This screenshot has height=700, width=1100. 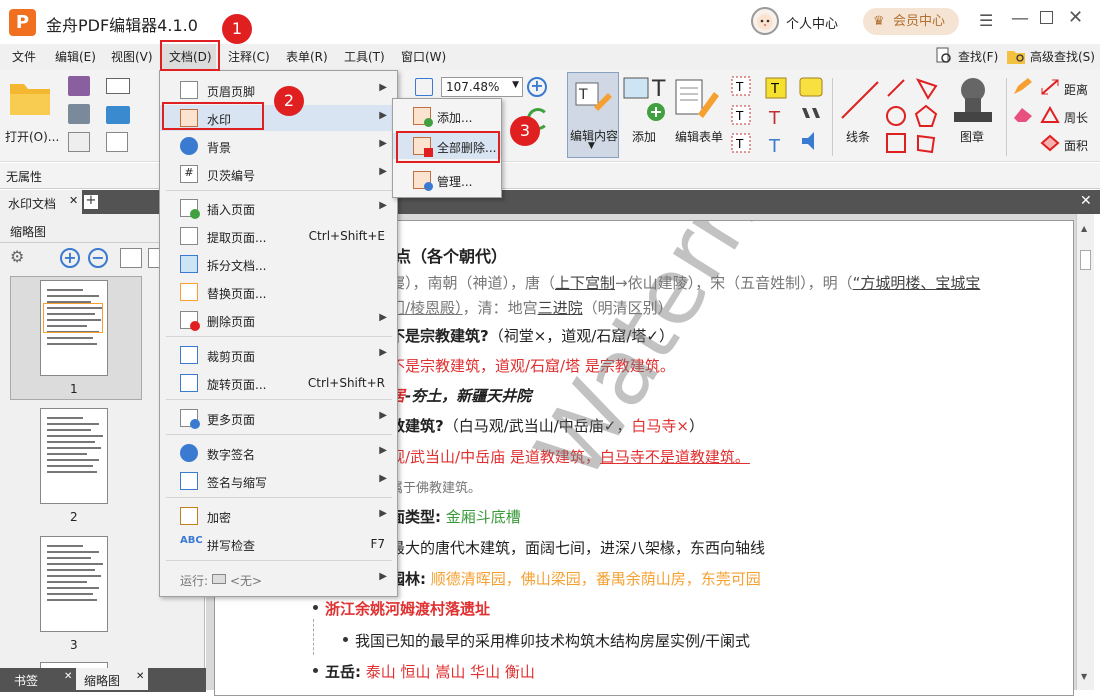 What do you see at coordinates (1046, 17) in the screenshot?
I see `maximize-icon` at bounding box center [1046, 17].